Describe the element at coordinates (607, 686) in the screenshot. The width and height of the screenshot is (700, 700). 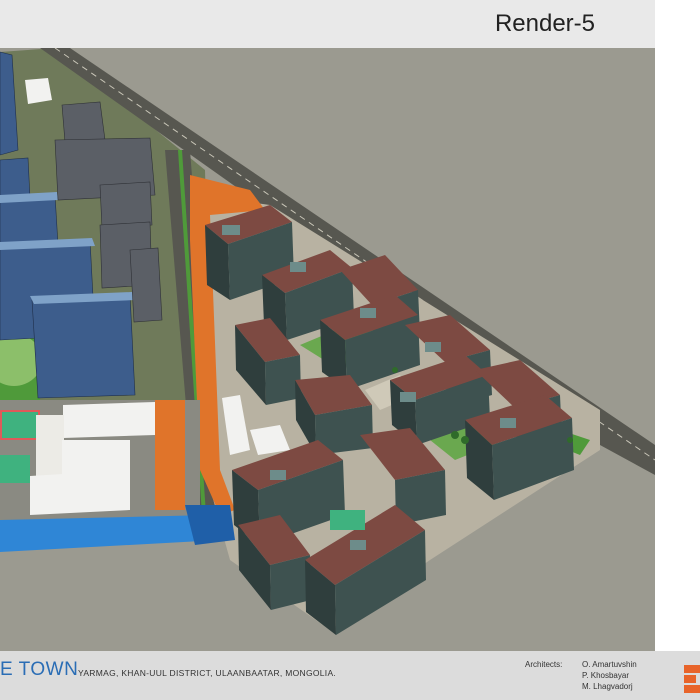
I see `architect-name: M. Lhagvadorj` at that location.